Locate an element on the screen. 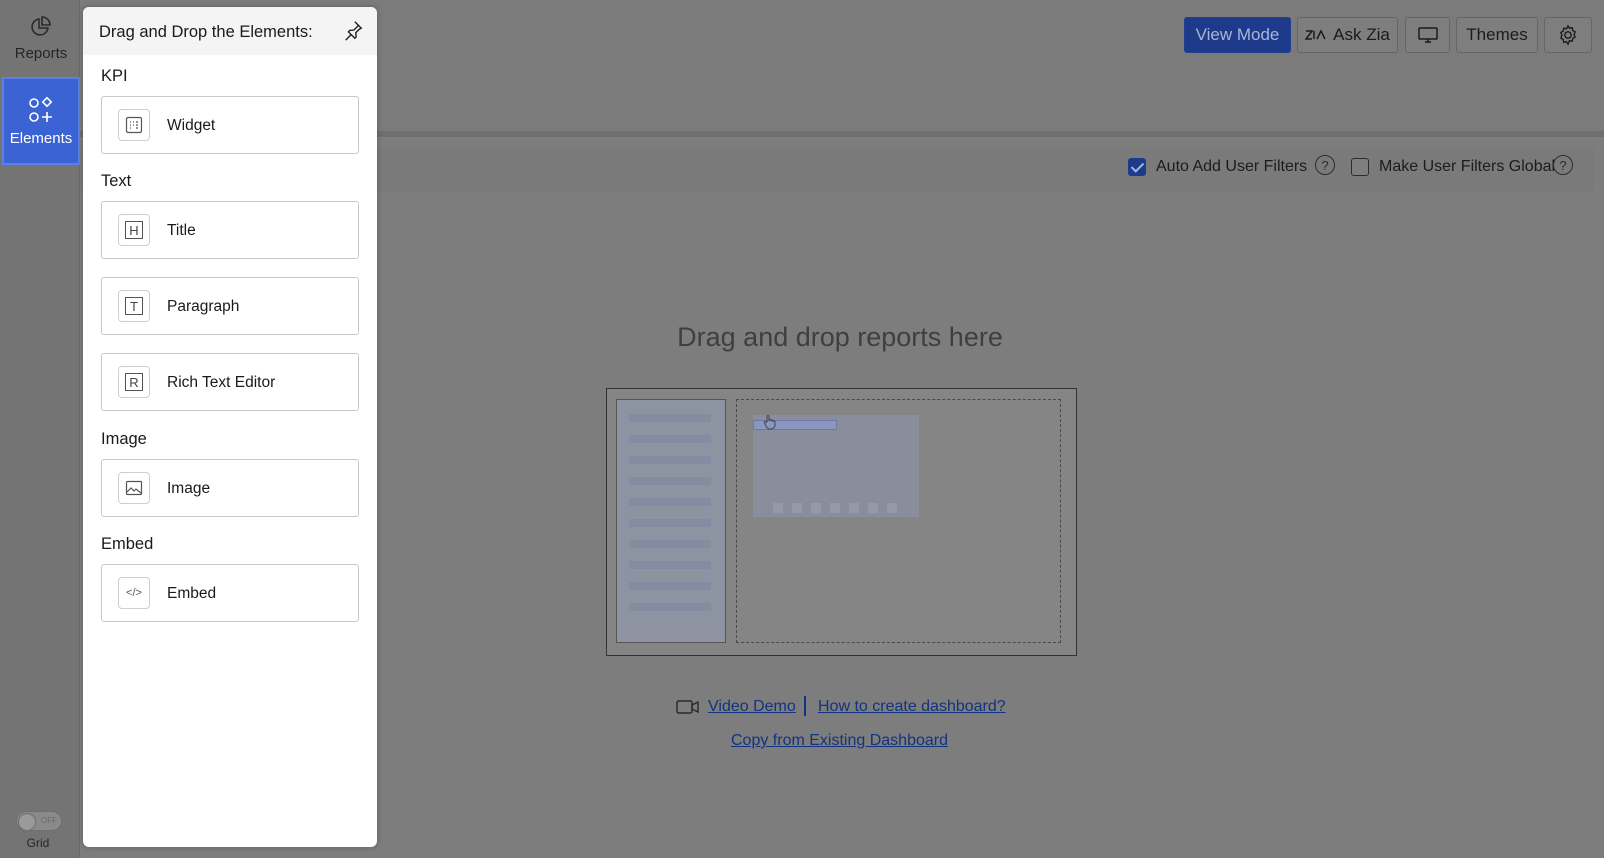 The image size is (1604, 858). settings-button is located at coordinates (1568, 35).